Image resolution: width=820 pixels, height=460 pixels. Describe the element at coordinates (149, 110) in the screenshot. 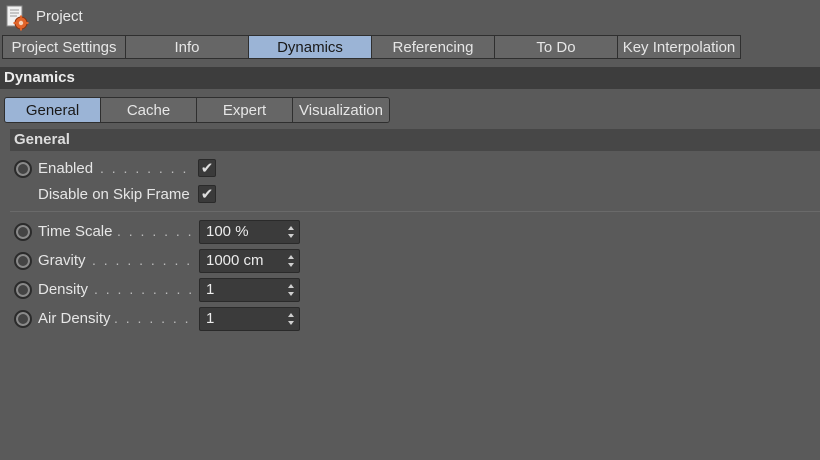

I see `subtab-cache: Cache` at that location.